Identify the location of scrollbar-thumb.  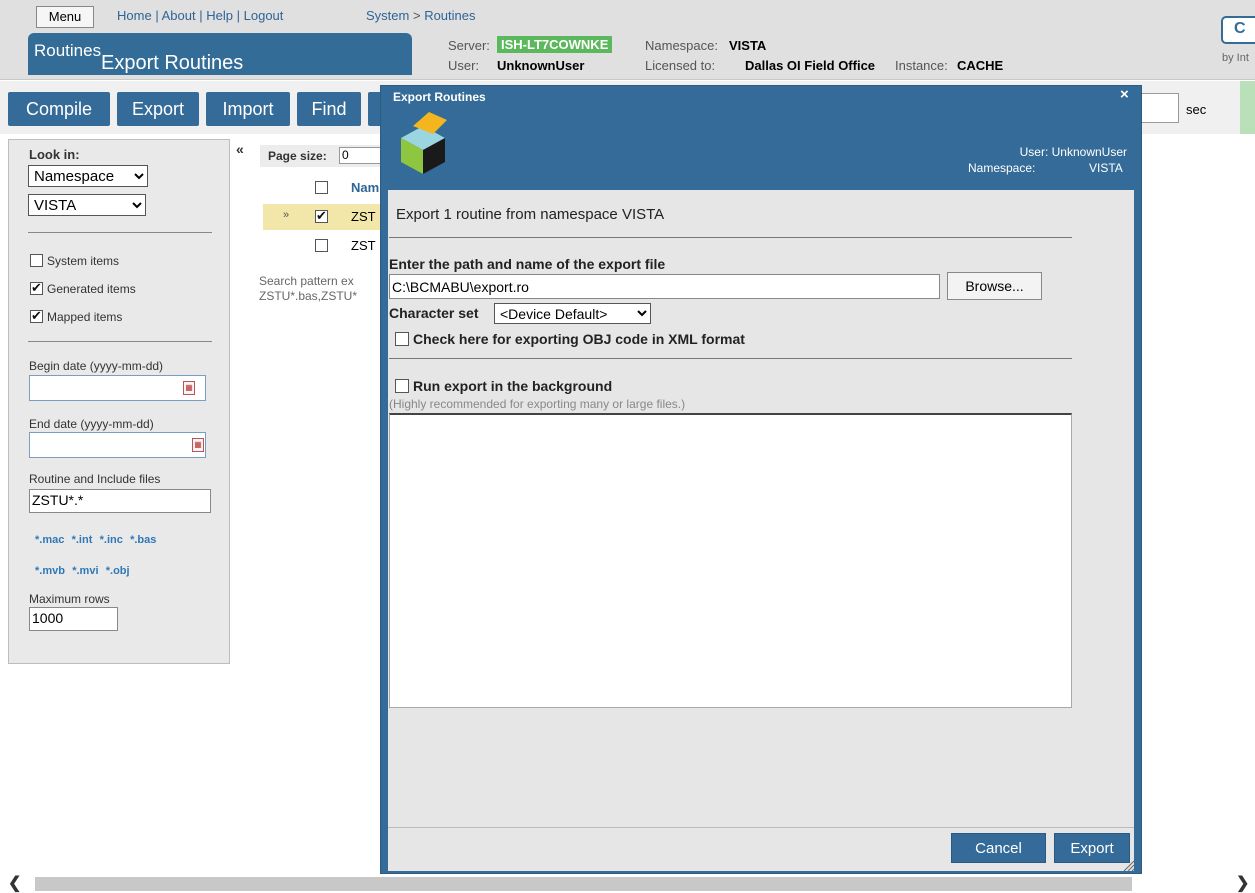
(583, 884).